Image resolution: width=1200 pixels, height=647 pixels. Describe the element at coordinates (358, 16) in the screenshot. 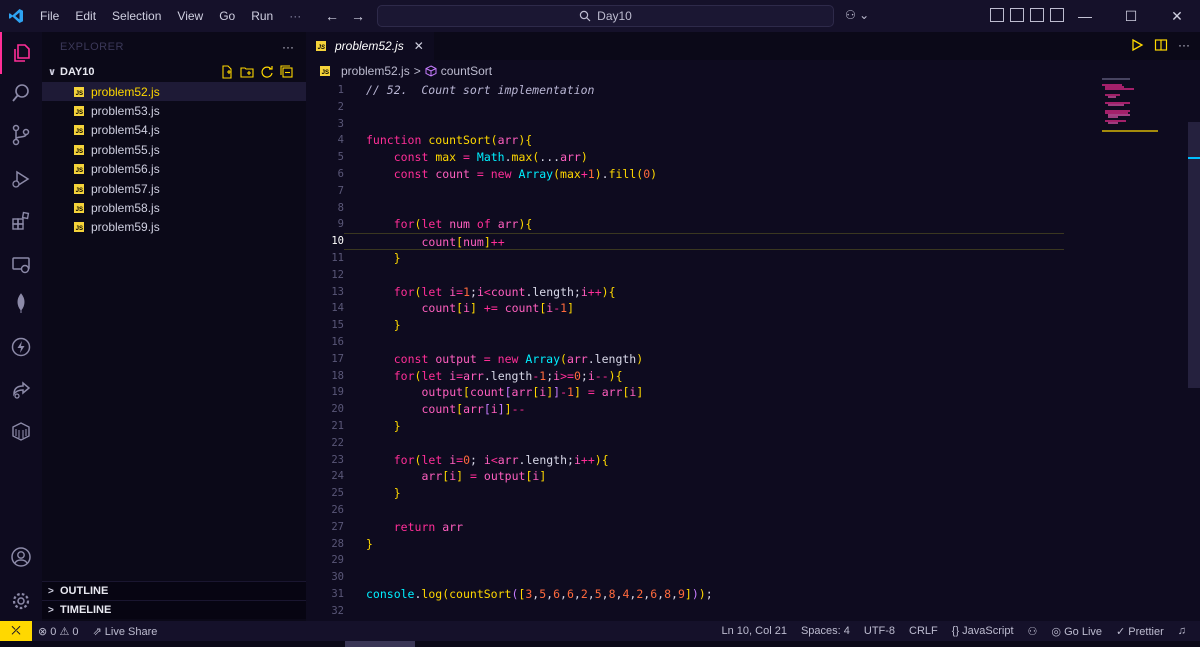

I see `forward-arrow-icon: →` at that location.